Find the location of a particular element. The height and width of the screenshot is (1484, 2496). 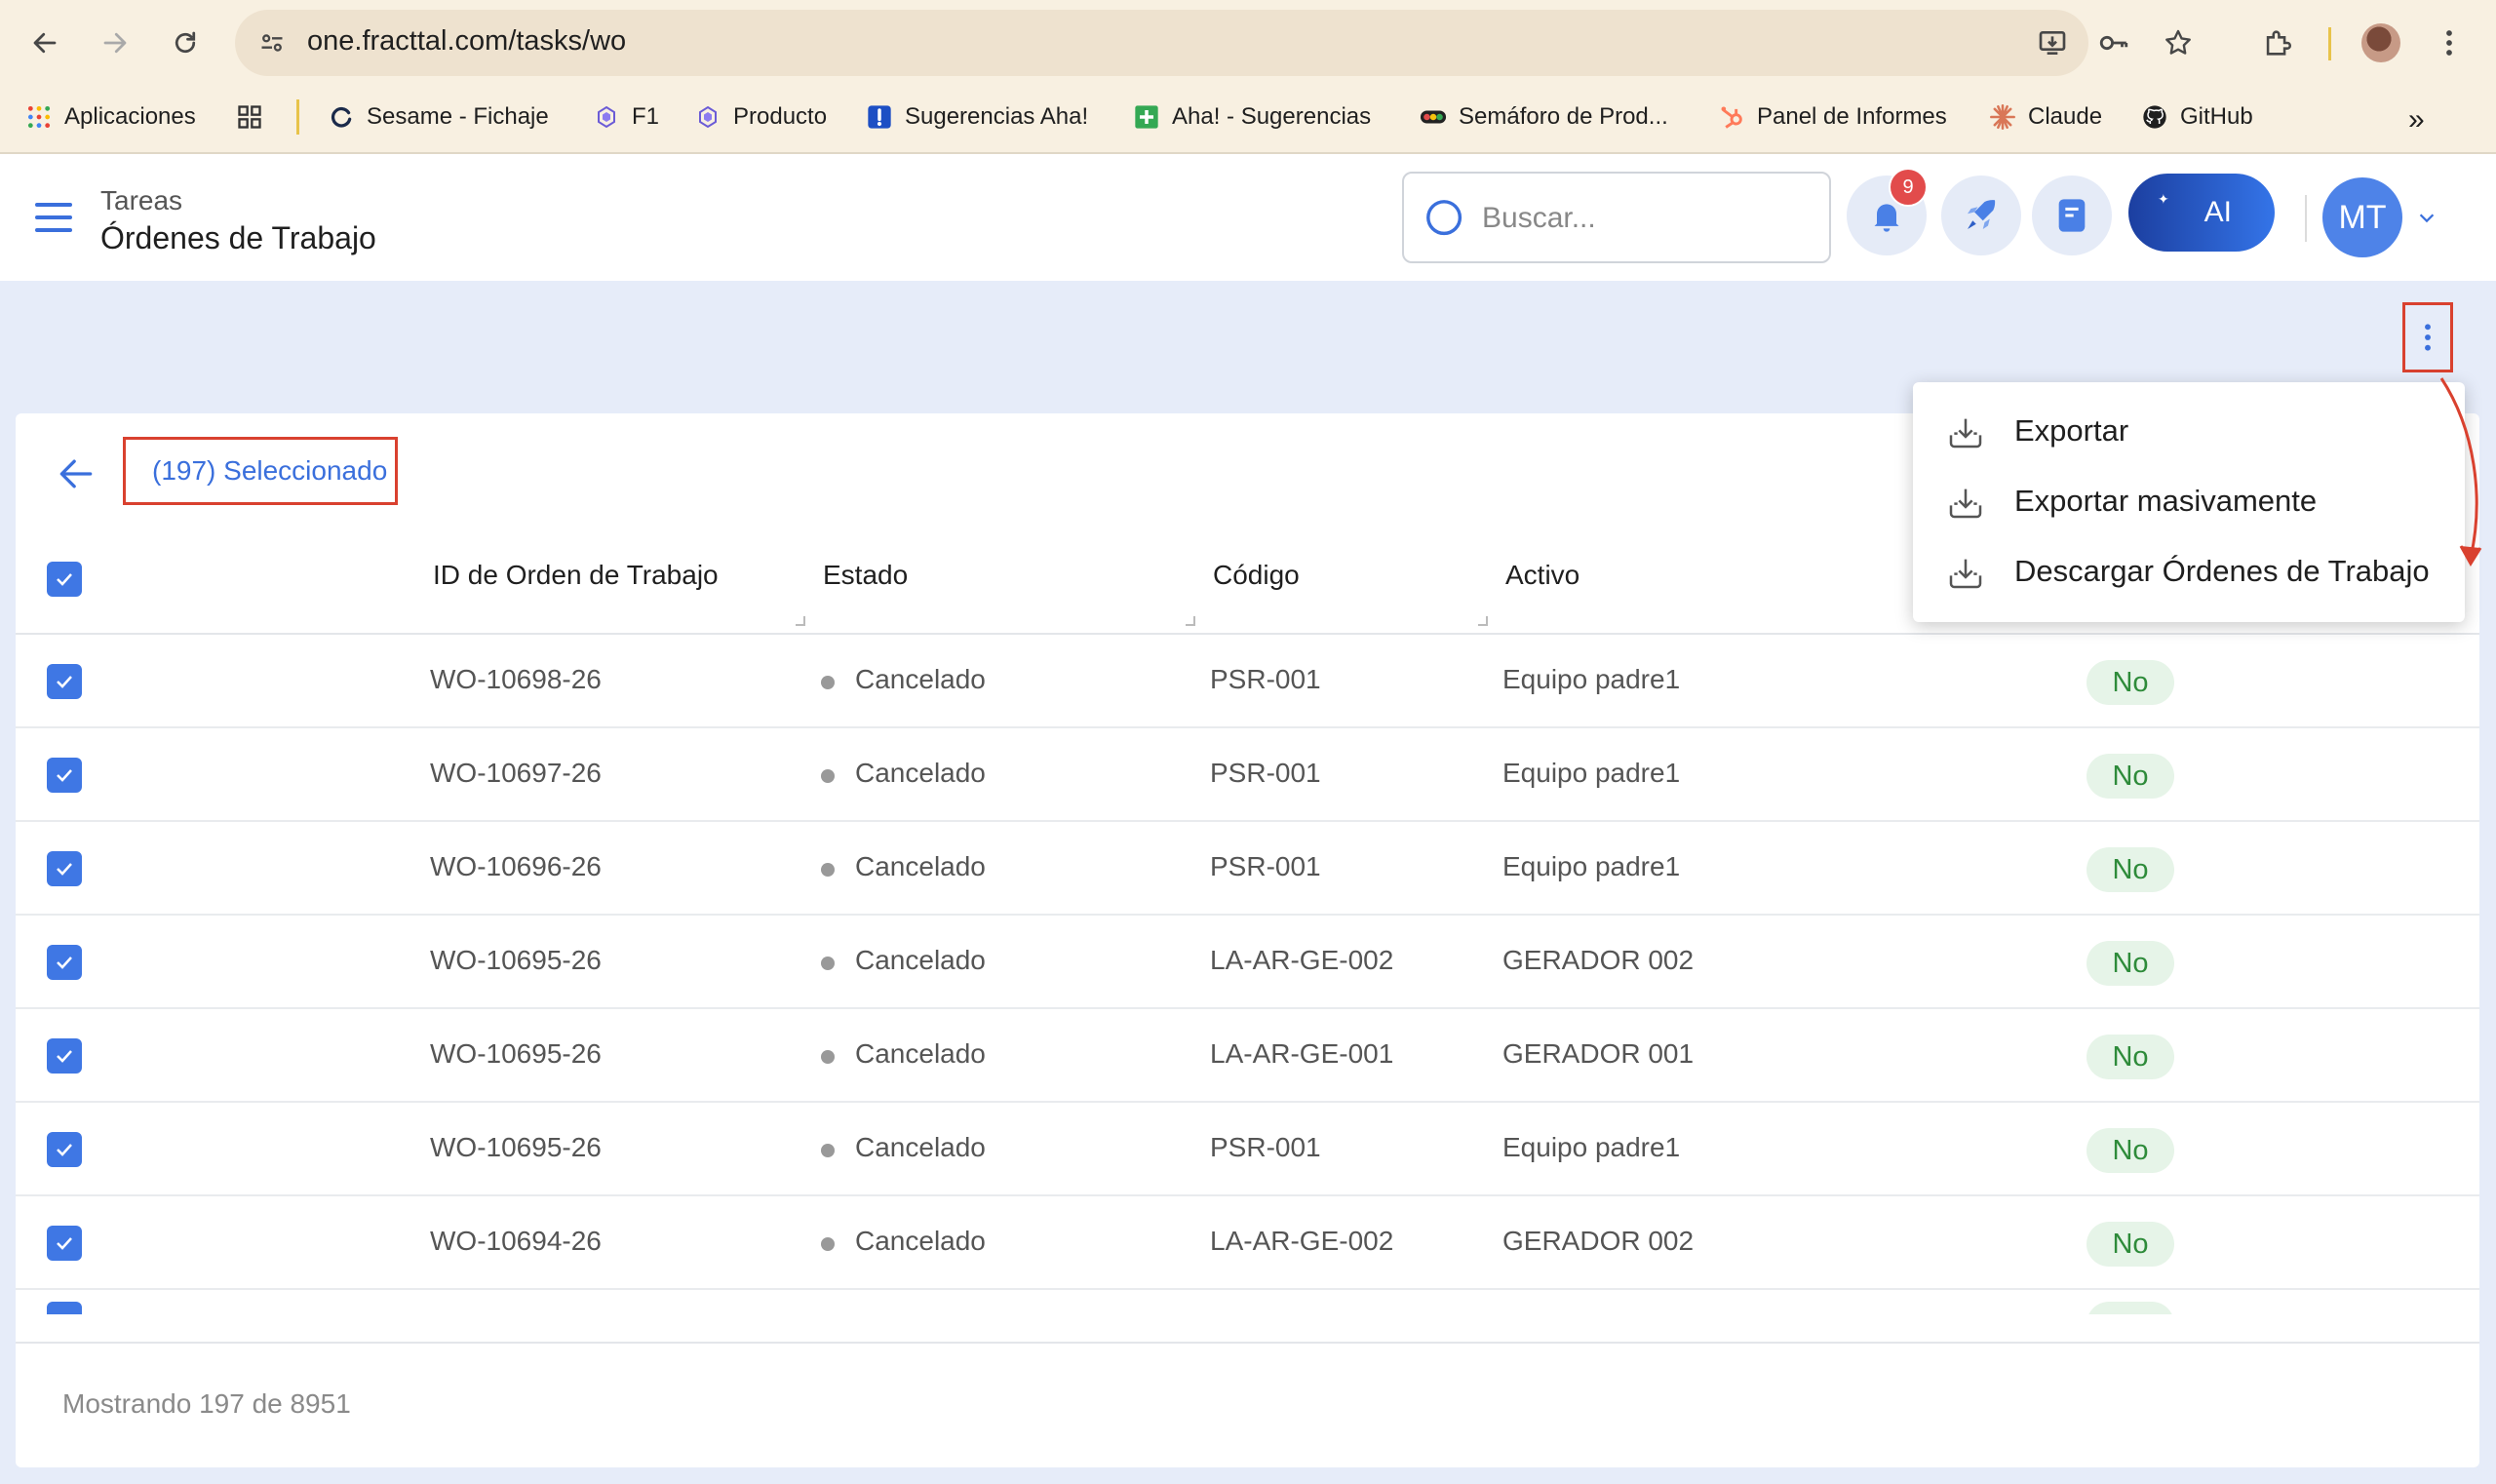

install-app-icon is located at coordinates (2052, 42).